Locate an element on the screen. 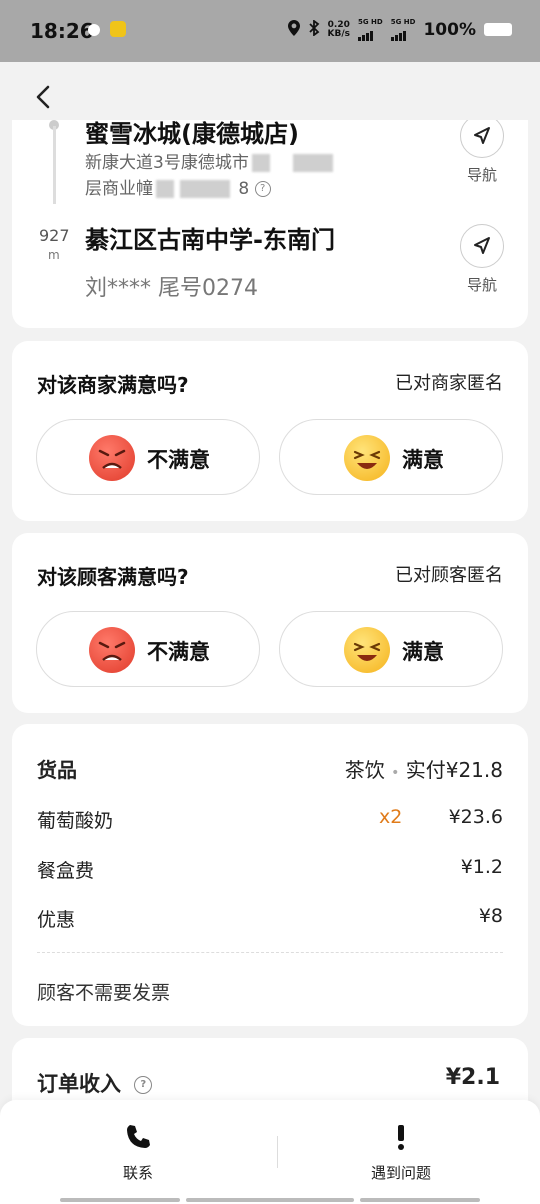 The height and width of the screenshot is (1204, 540). distance-unit: m is located at coordinates (54, 255).